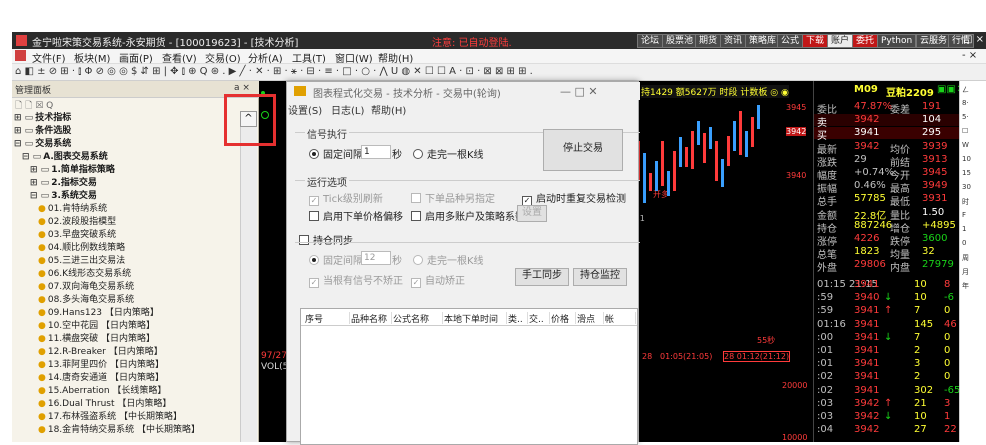 The width and height of the screenshot is (986, 445). Describe the element at coordinates (815, 41) in the screenshot. I see `title-btn-download: 下载` at that location.